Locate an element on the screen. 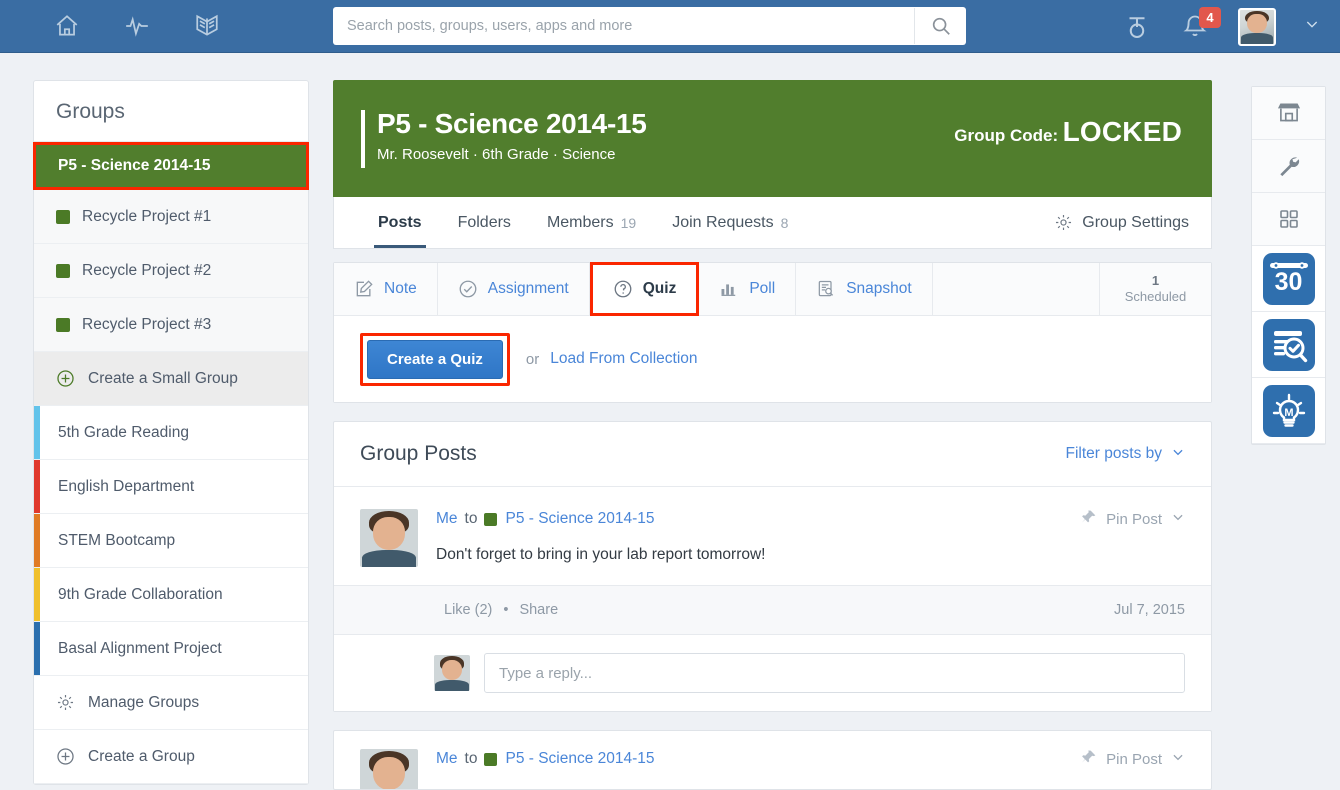  sidebar-item-recycle-project-3: Recycle Project #3 is located at coordinates (171, 325).